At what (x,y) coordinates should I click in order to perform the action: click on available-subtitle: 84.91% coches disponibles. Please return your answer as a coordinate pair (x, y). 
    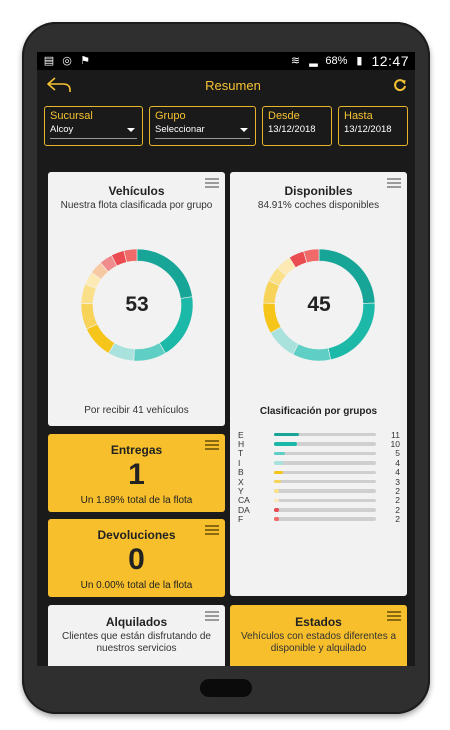
    Looking at the image, I should click on (318, 205).